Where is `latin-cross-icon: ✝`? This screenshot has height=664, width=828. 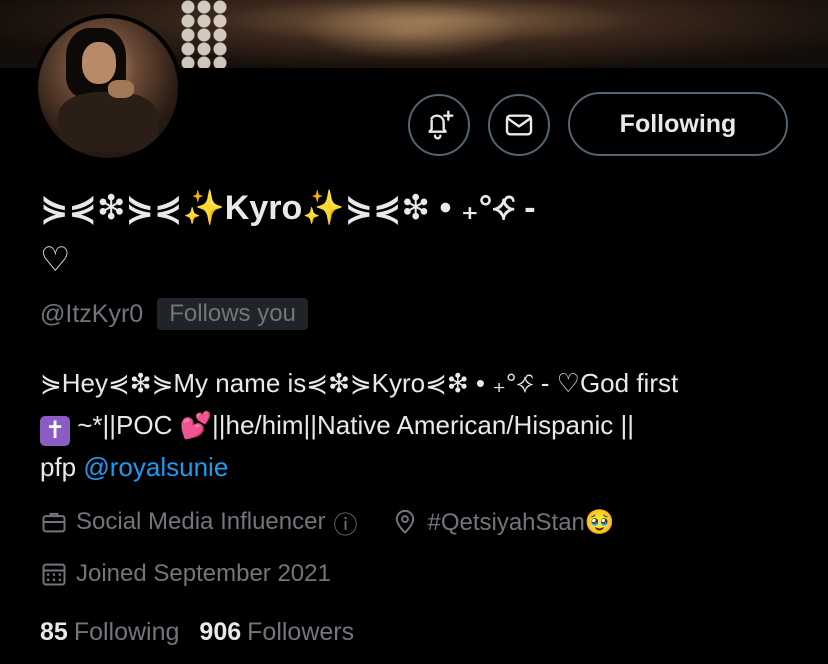 latin-cross-icon: ✝ is located at coordinates (55, 431).